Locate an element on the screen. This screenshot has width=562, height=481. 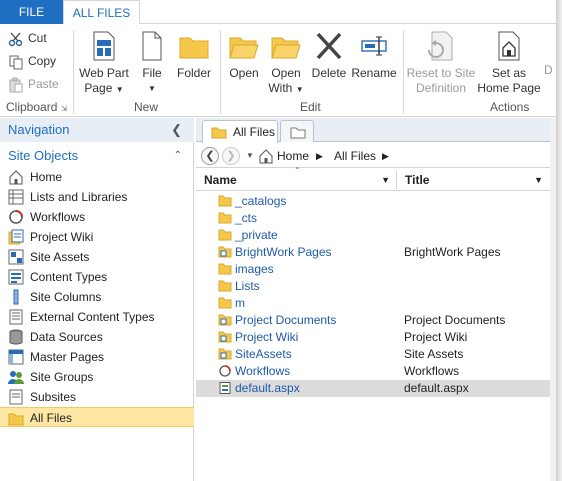
sidebar-item-workflows: Workflows is located at coordinates (97, 217).